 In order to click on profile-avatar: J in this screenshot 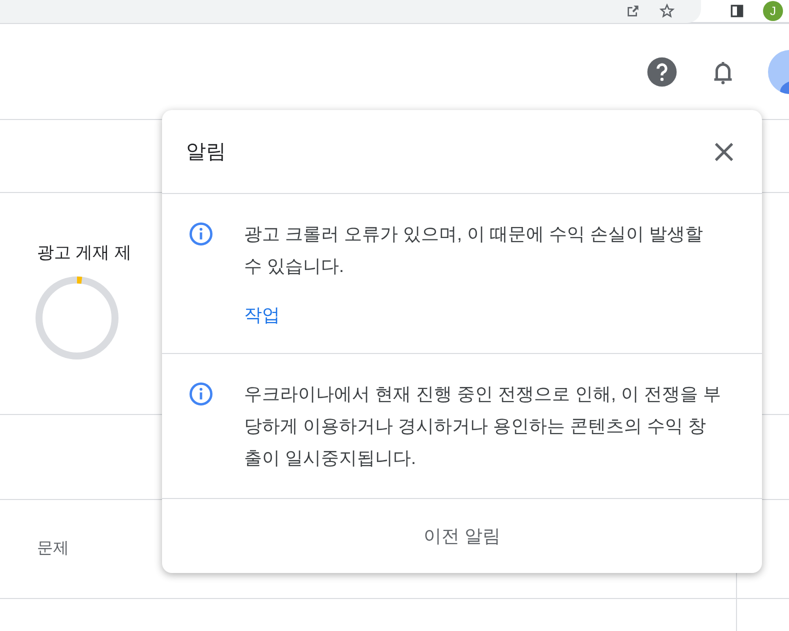, I will do `click(773, 11)`.